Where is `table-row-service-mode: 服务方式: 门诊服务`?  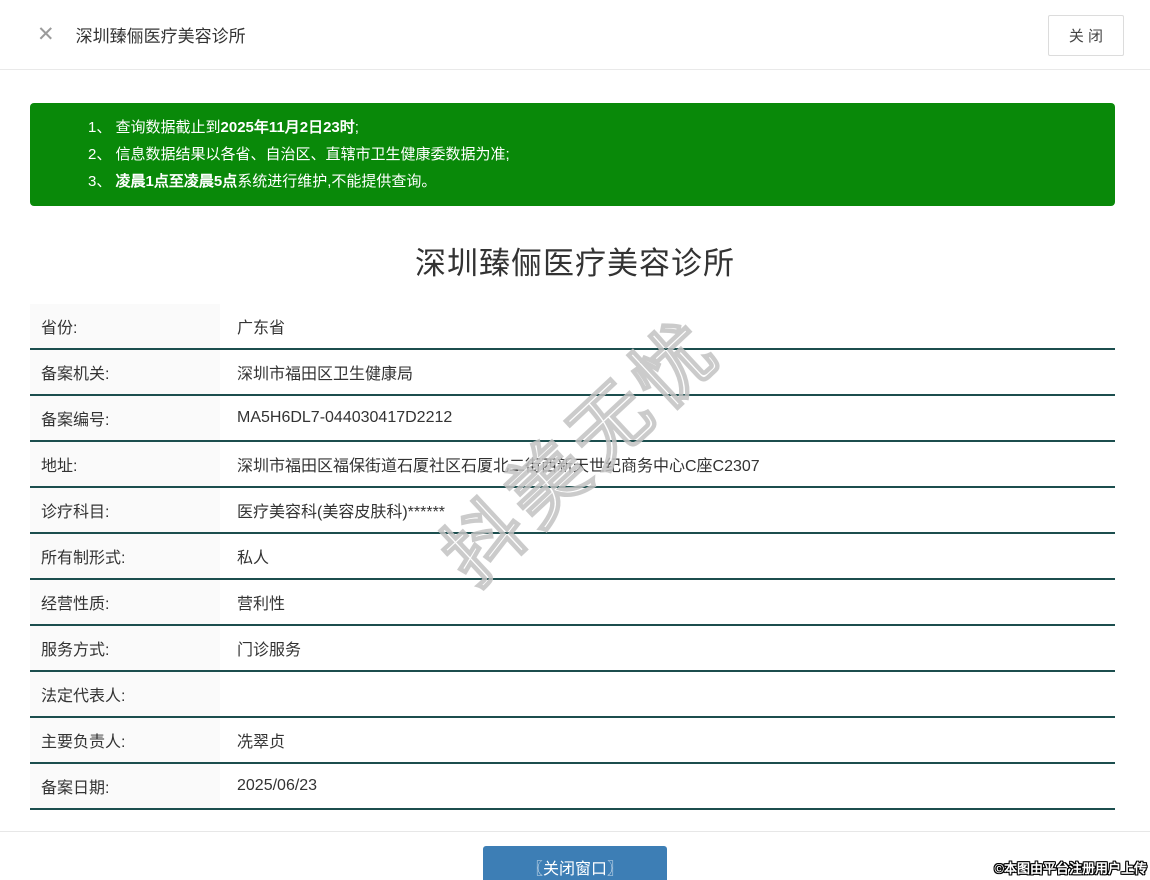 table-row-service-mode: 服务方式: 门诊服务 is located at coordinates (572, 649).